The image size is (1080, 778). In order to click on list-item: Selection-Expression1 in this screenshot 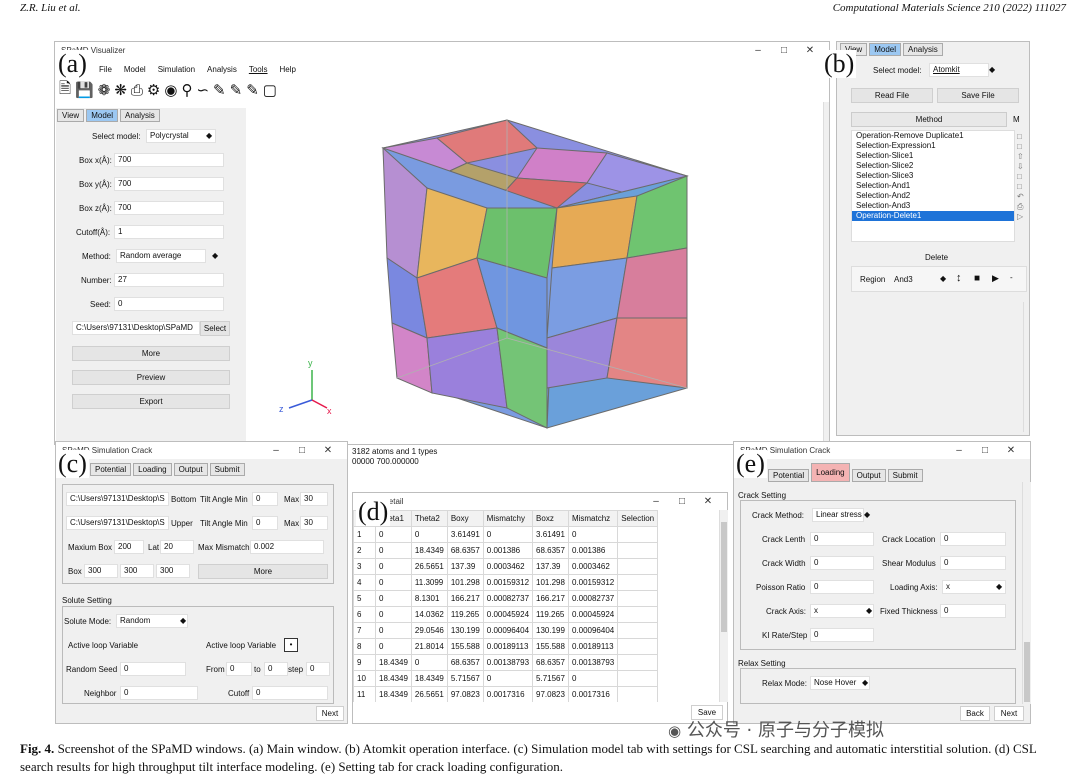, I will do `click(933, 146)`.